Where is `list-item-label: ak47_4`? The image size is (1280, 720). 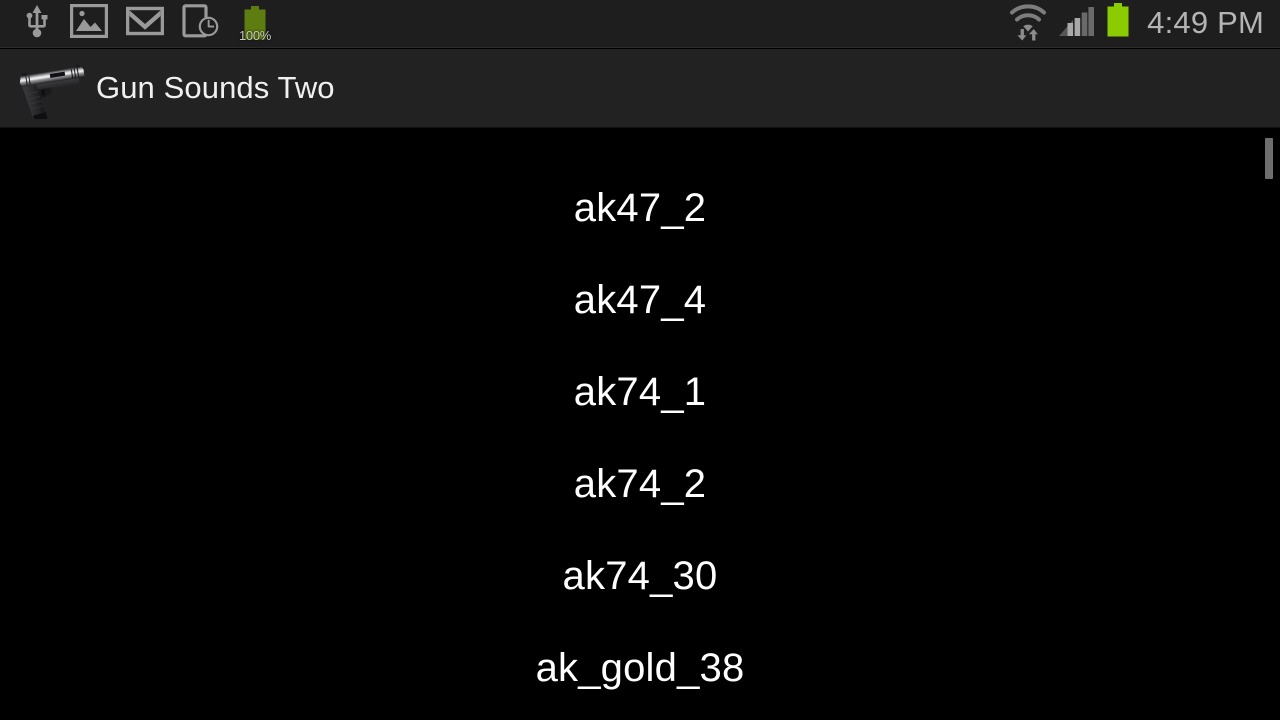
list-item-label: ak47_4 is located at coordinates (640, 299).